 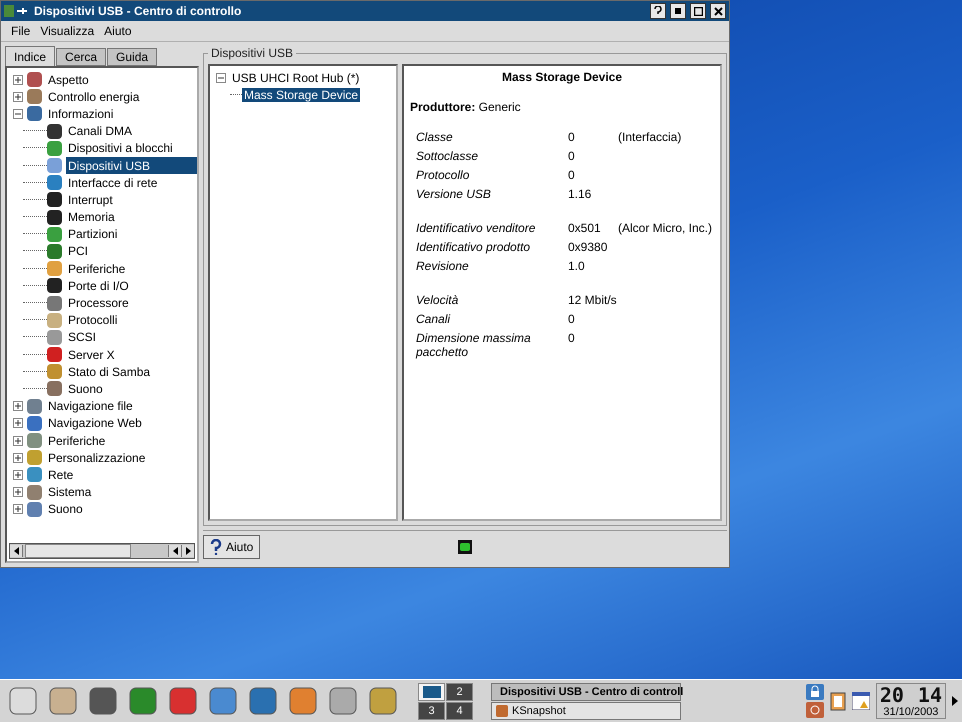 What do you see at coordinates (95, 423) in the screenshot?
I see `tree-item: Navigazione Web` at bounding box center [95, 423].